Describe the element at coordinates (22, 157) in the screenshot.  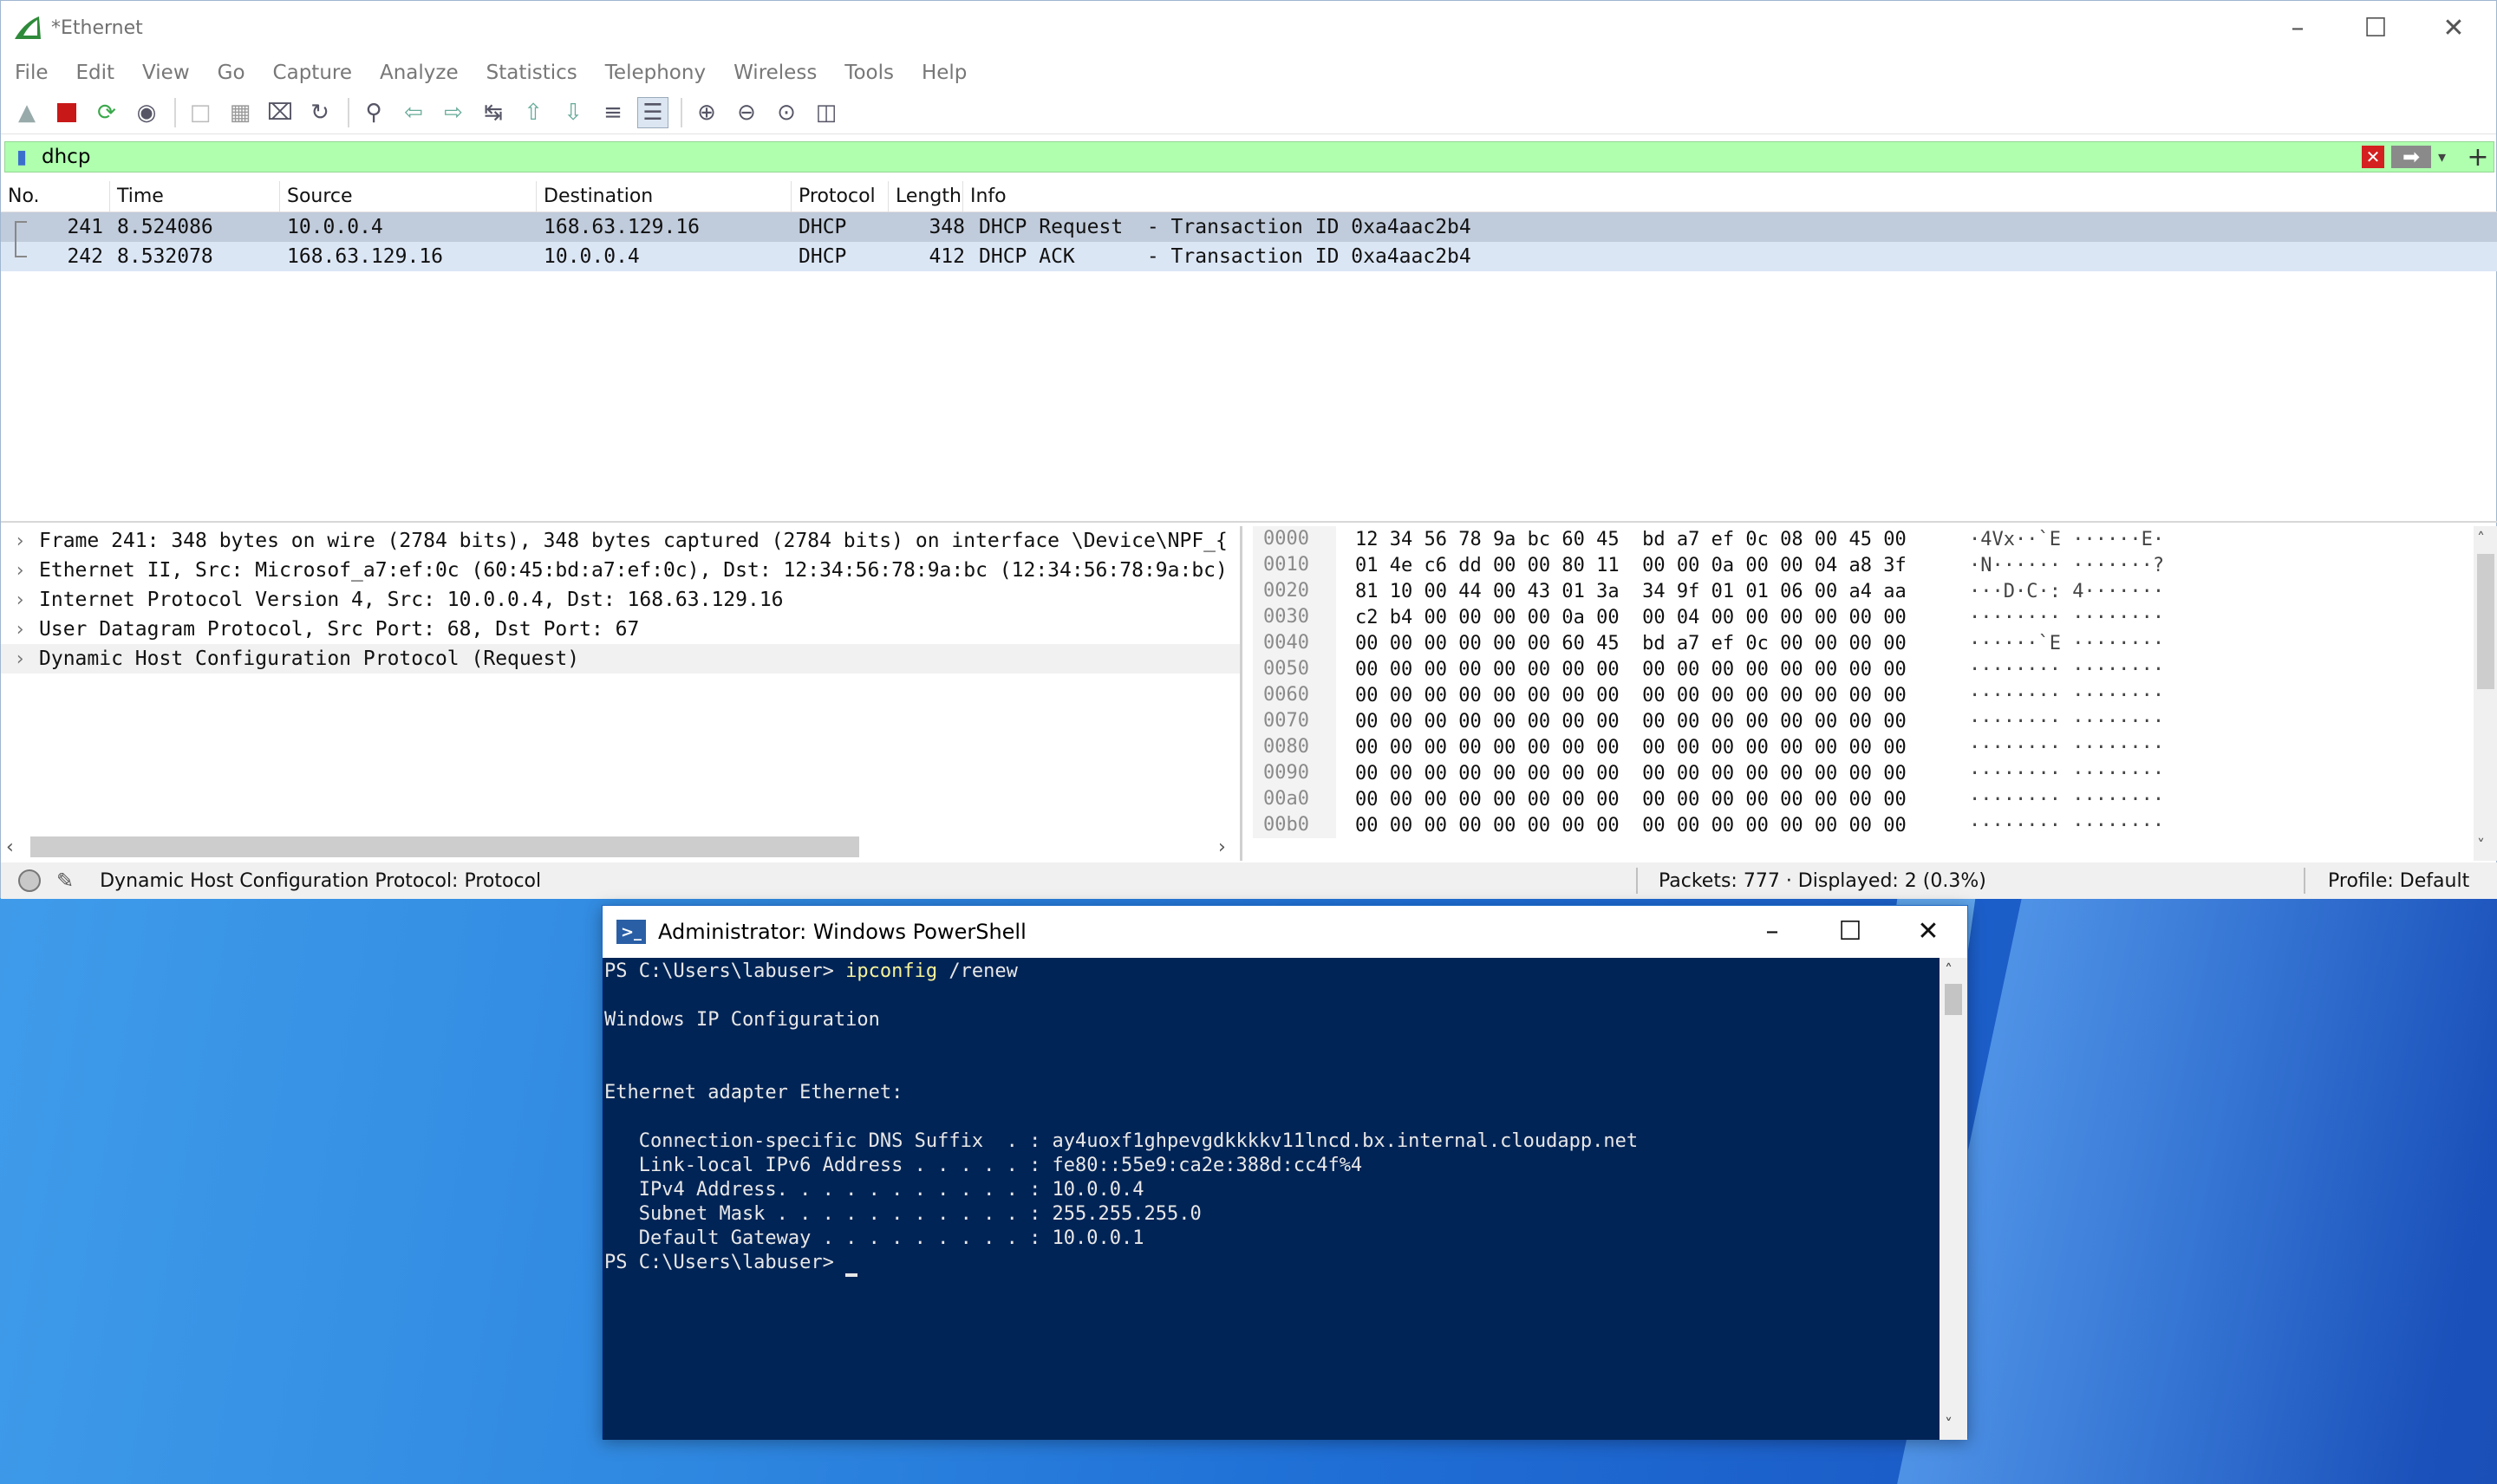
I see `bookmark-icon: ▮` at that location.